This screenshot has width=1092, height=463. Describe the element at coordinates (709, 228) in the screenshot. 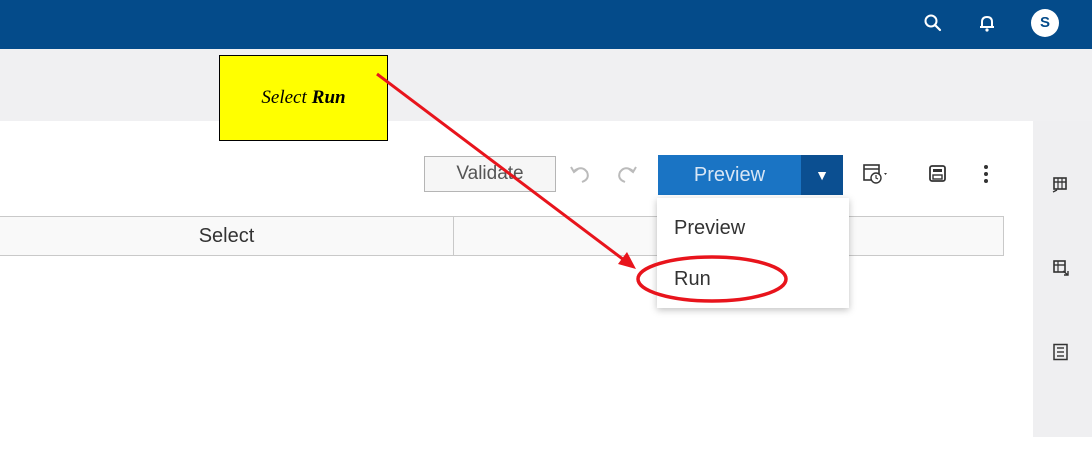

I see `menu-item-preview: Preview` at that location.